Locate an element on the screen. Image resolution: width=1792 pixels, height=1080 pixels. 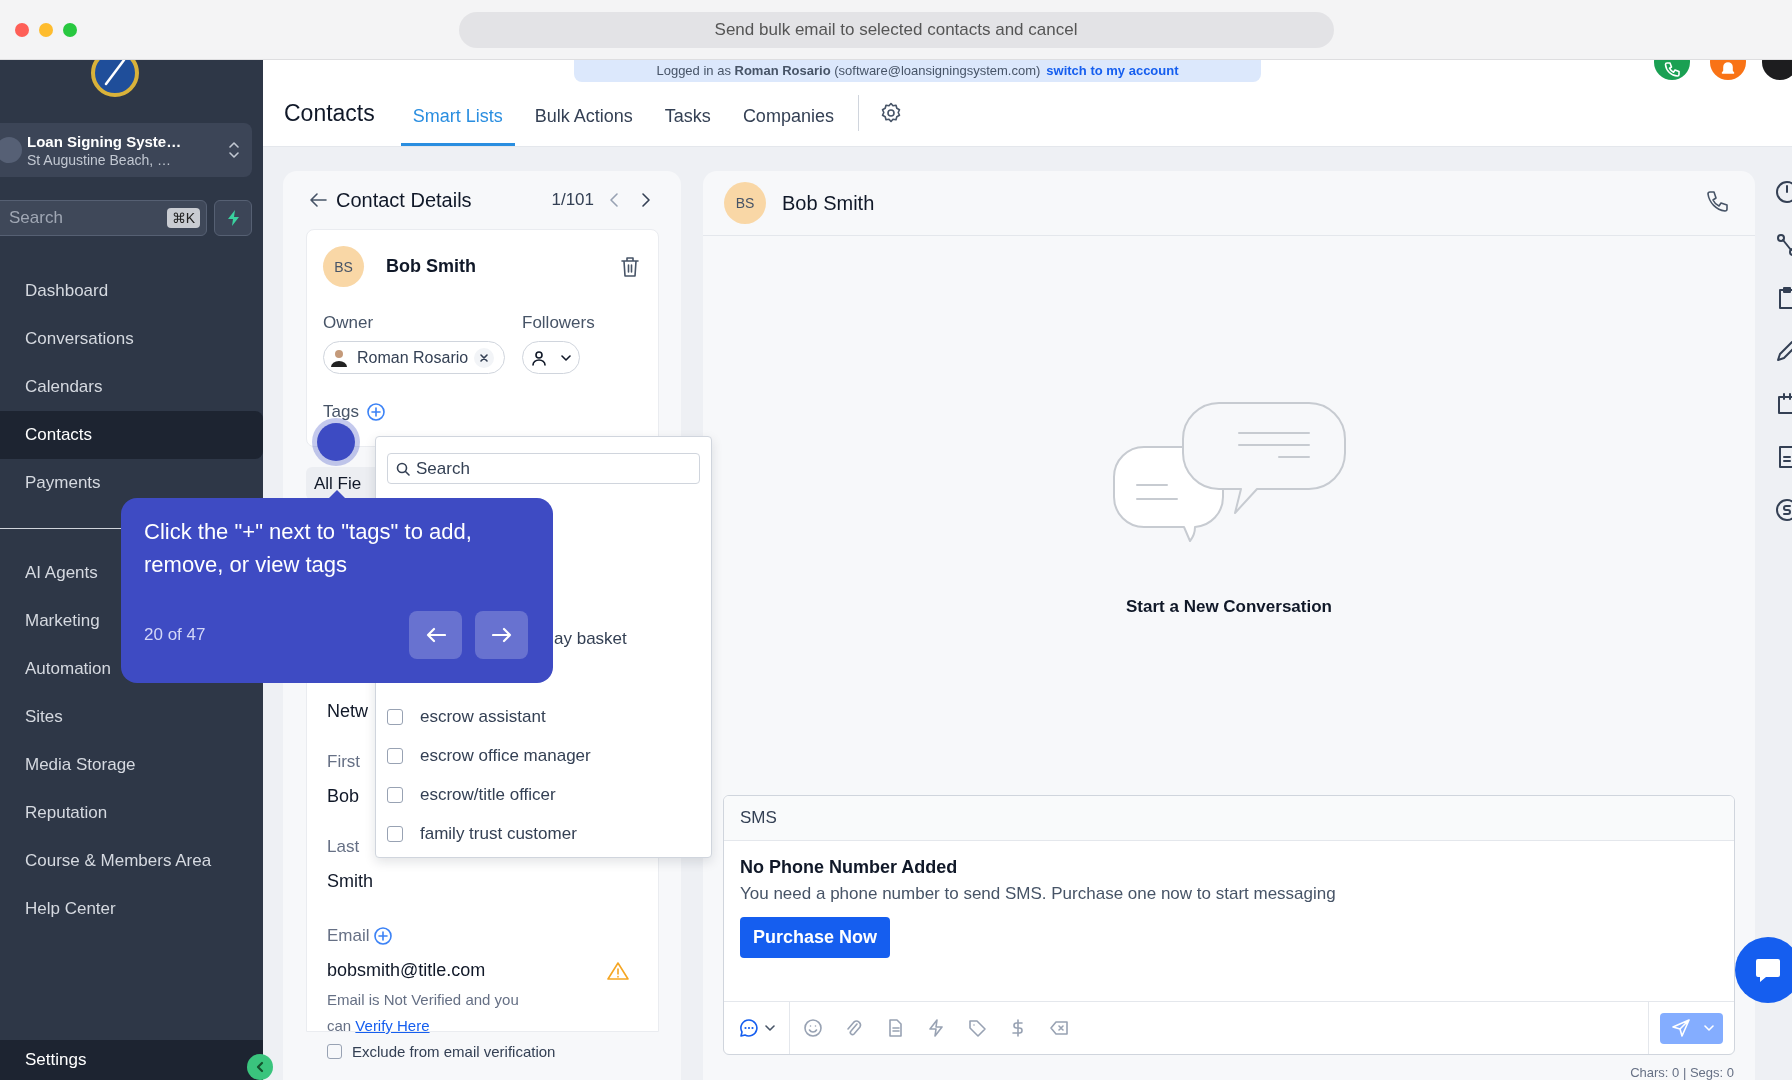
zoom-window-button is located at coordinates (70, 30).